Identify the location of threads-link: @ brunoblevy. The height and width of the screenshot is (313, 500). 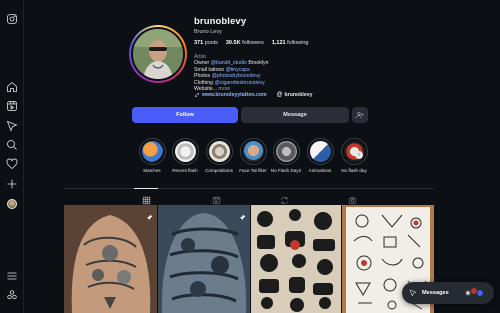
(295, 95).